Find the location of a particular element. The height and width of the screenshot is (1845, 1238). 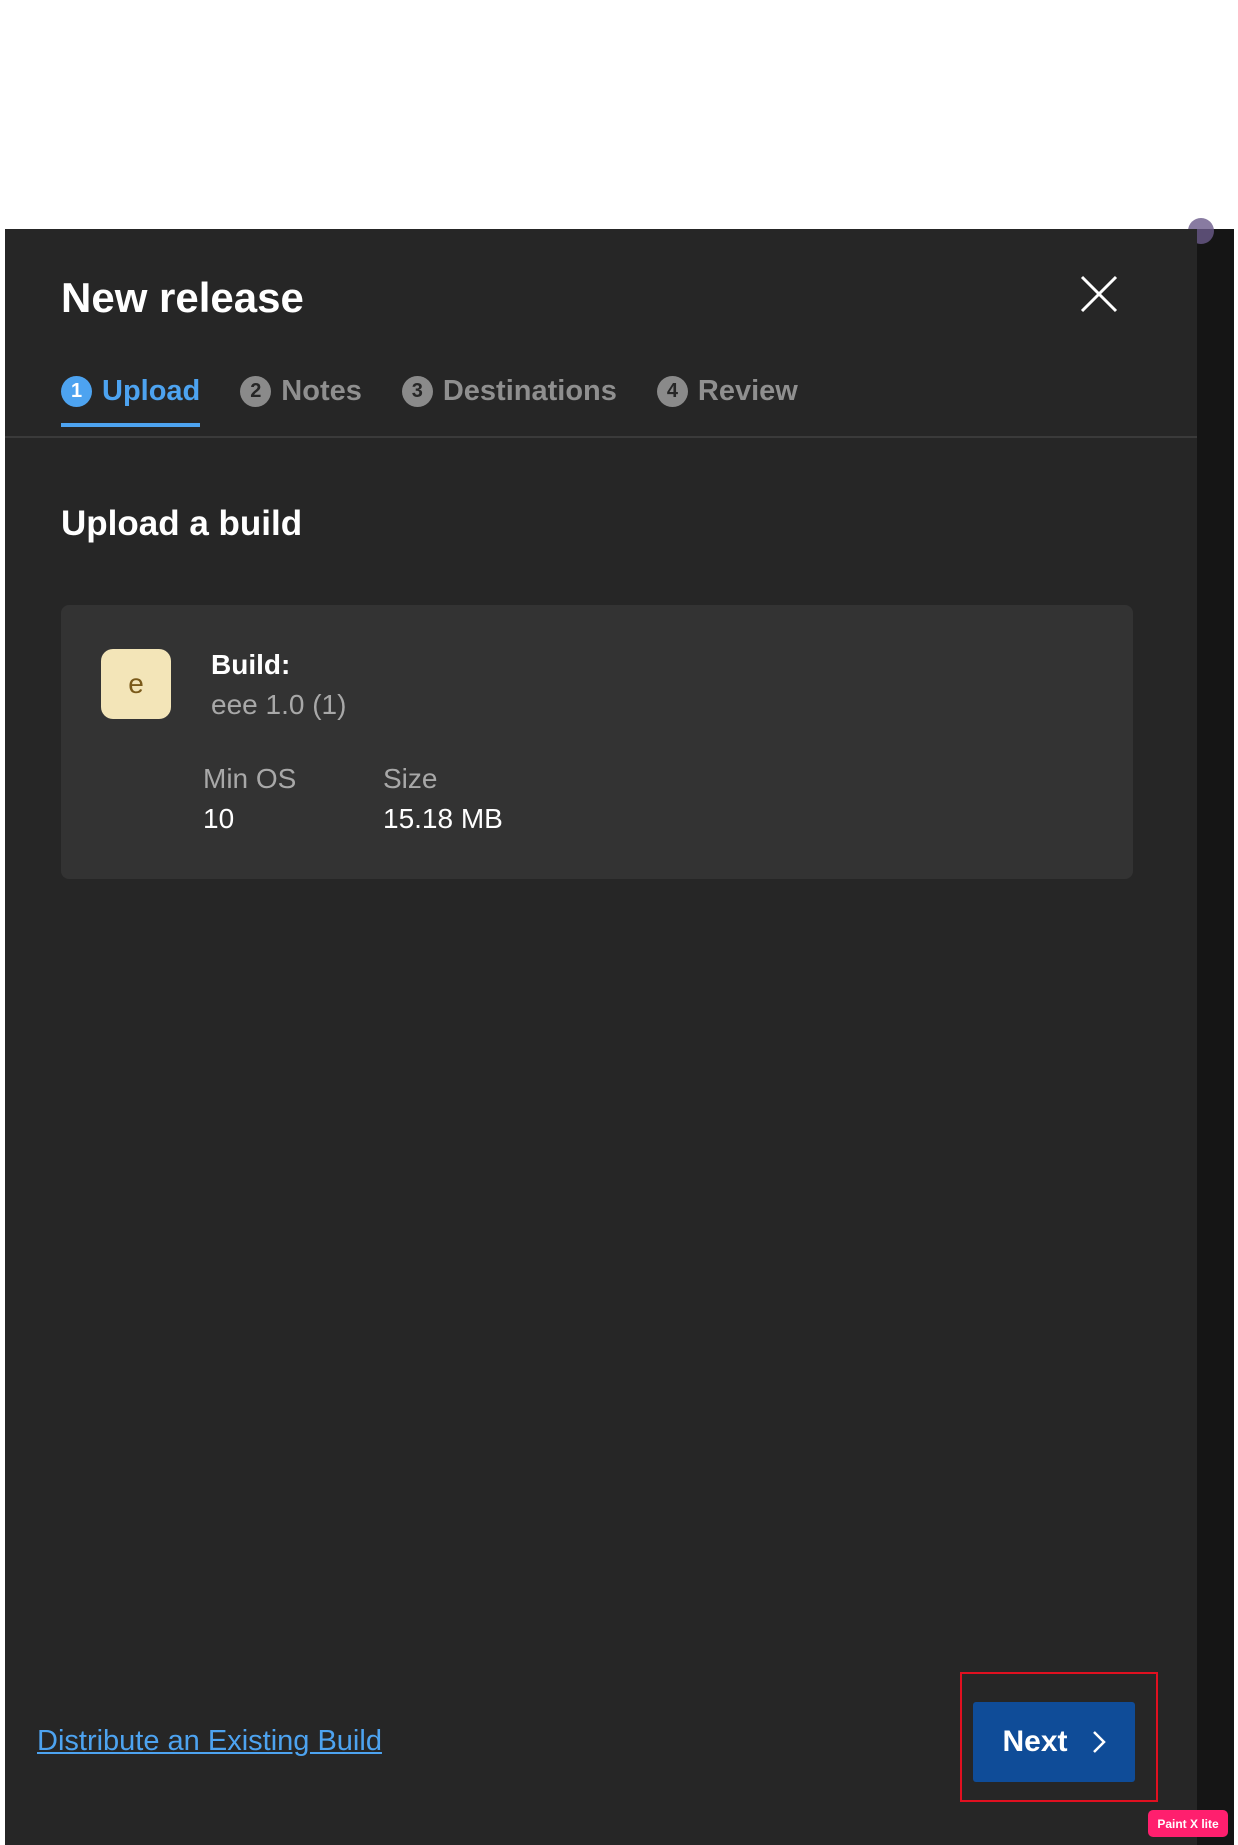

tab-destinations: 3 Destinations is located at coordinates (509, 396).